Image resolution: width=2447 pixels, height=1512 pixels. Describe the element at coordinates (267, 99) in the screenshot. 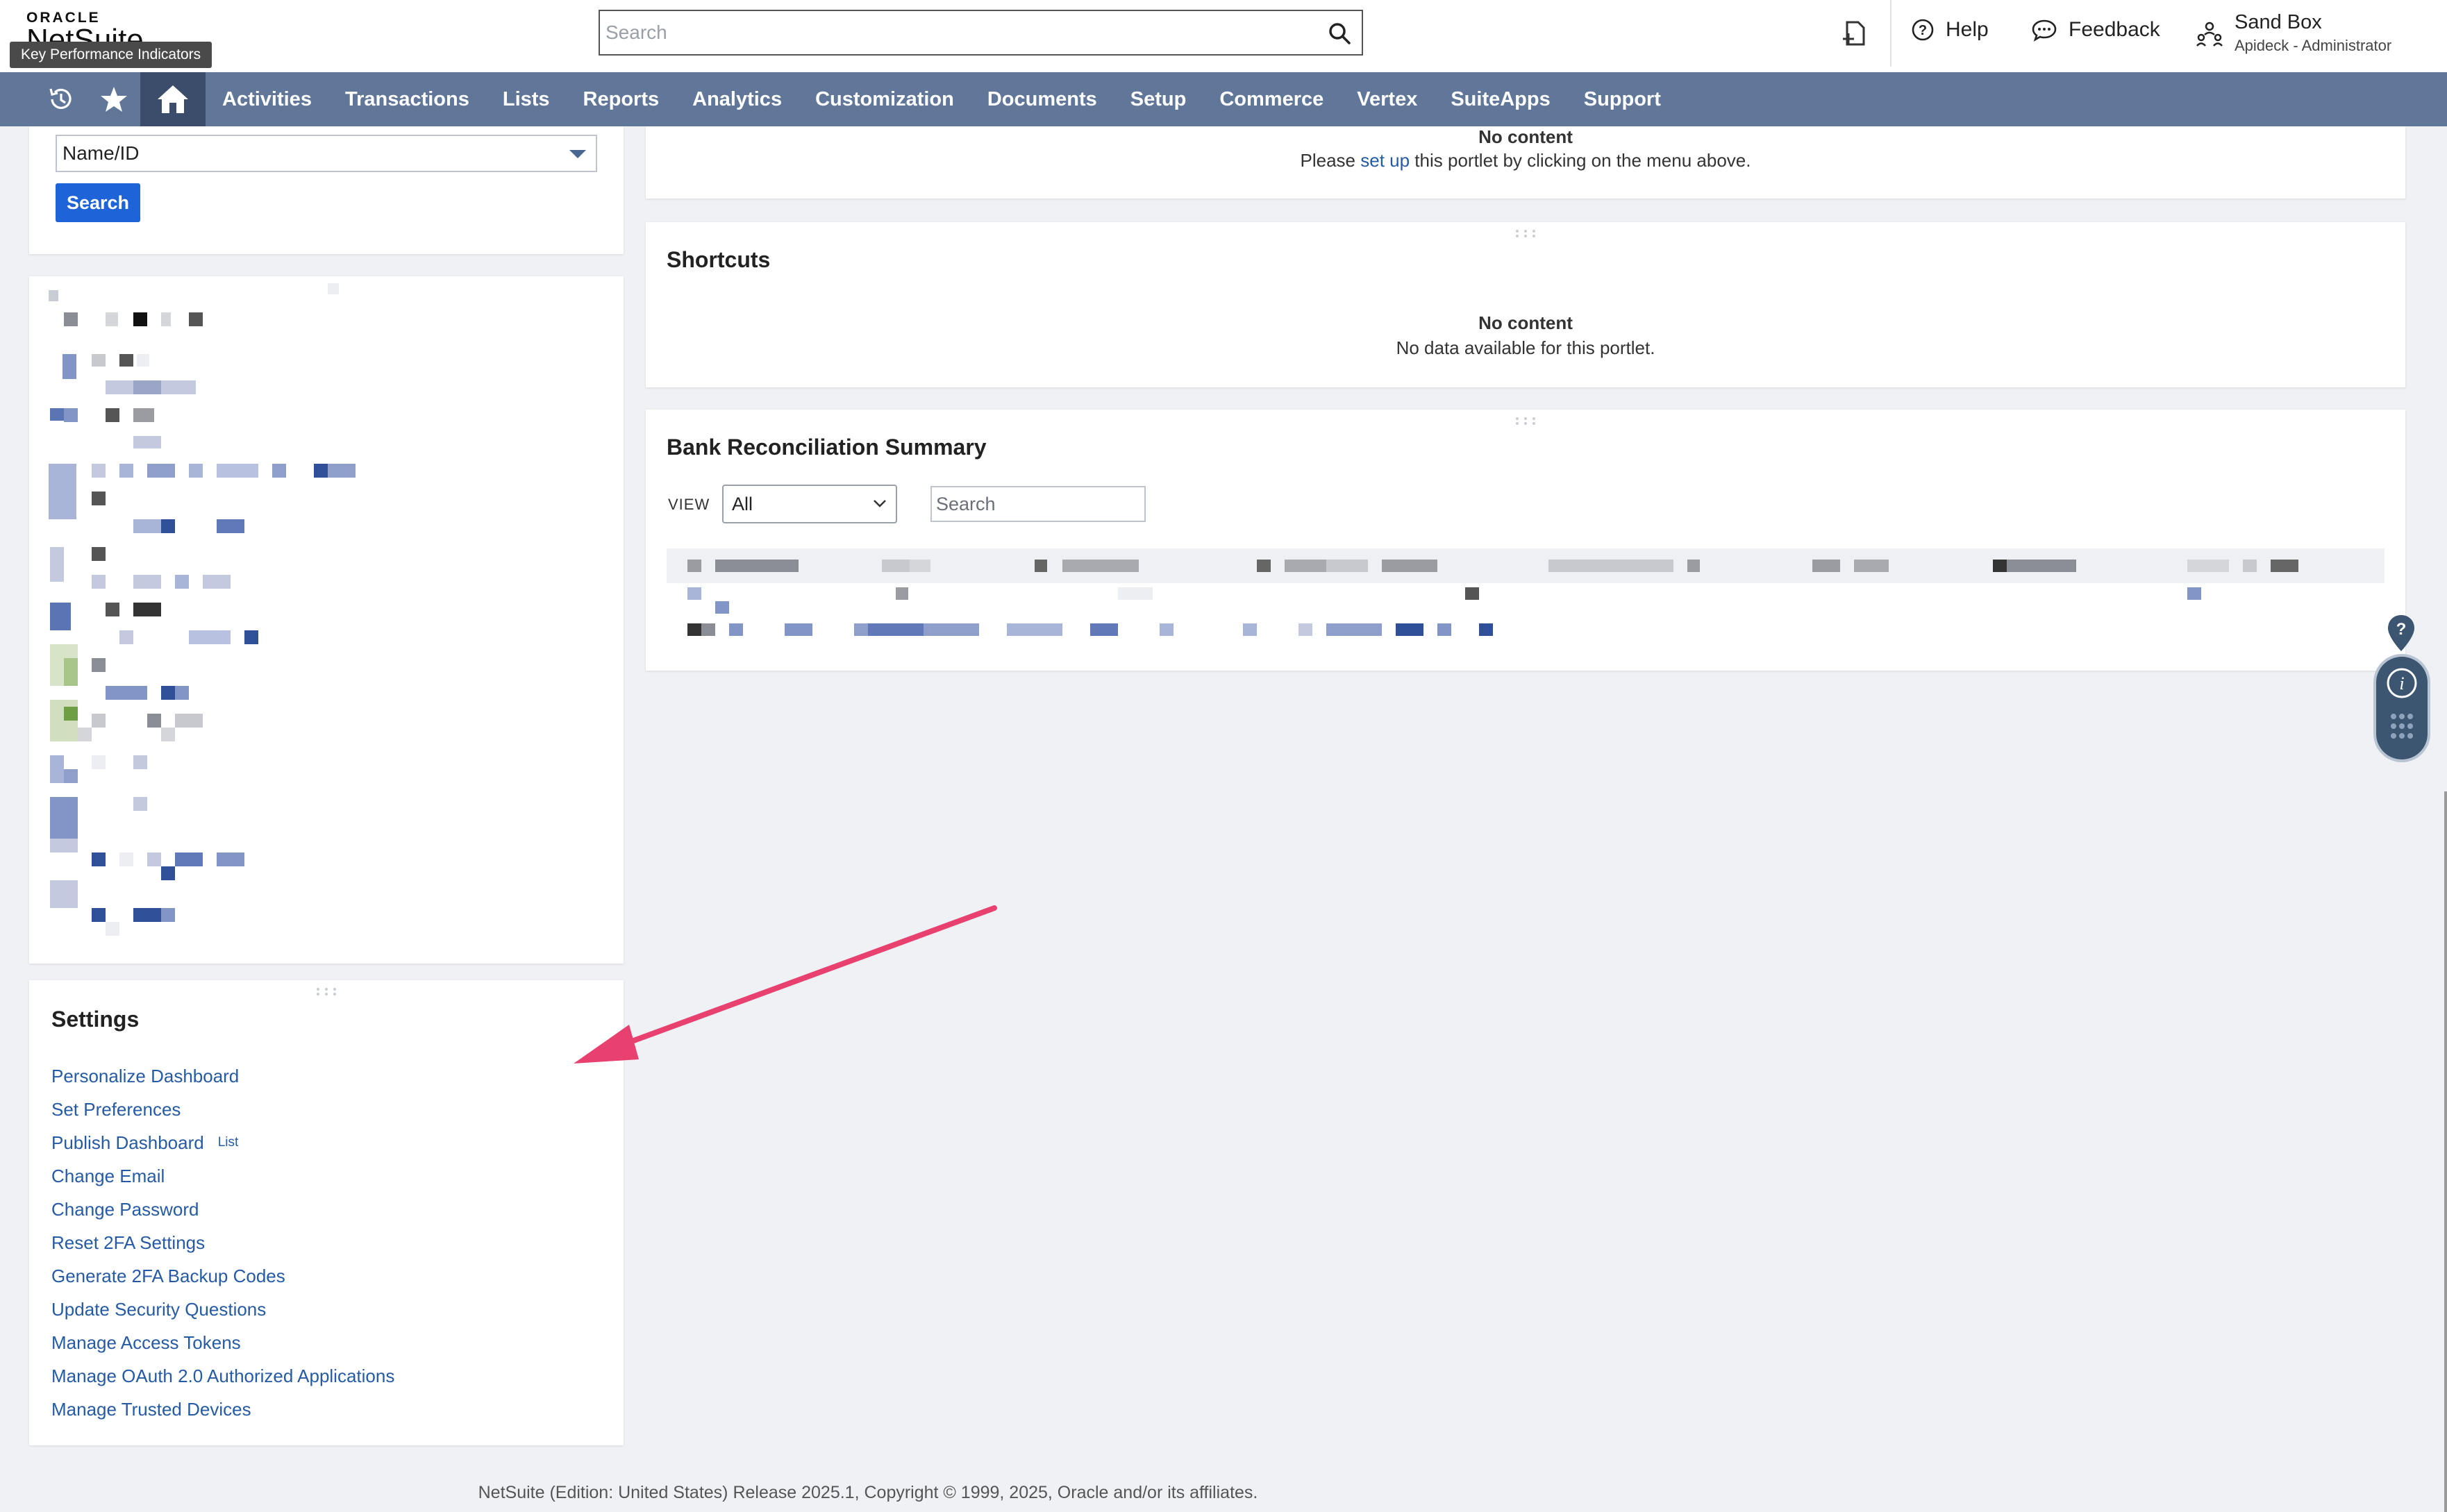

I see `nav-activities: Activities` at that location.